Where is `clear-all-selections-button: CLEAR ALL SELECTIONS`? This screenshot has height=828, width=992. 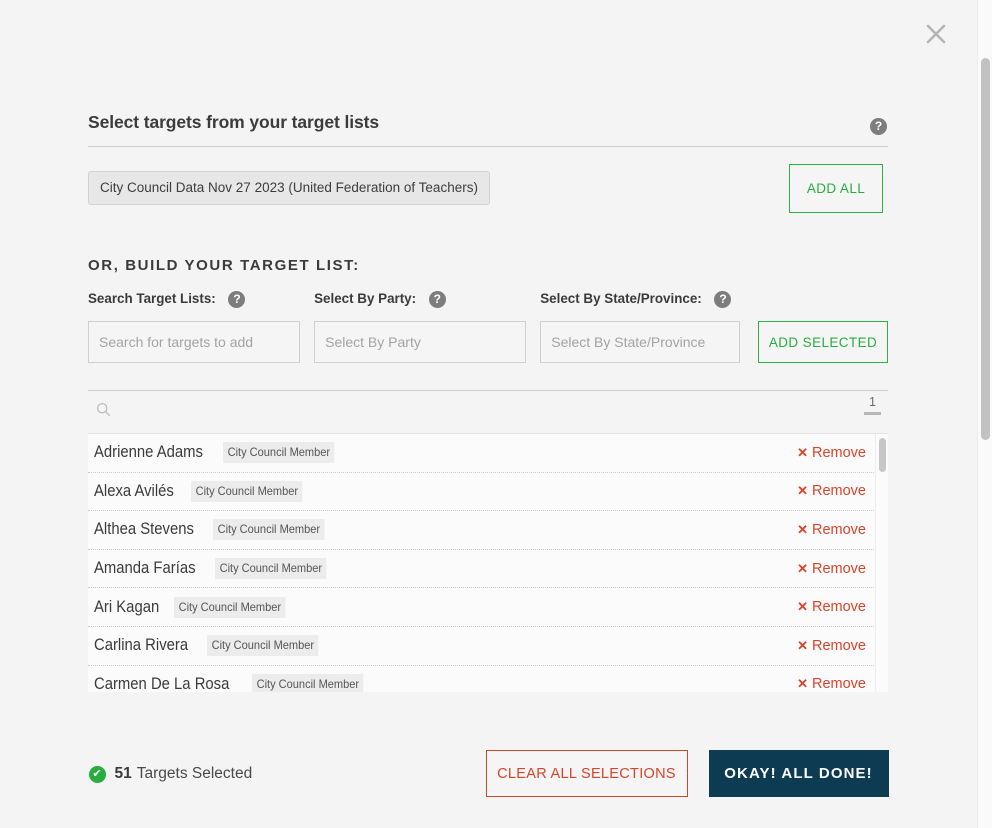 clear-all-selections-button: CLEAR ALL SELECTIONS is located at coordinates (586, 773).